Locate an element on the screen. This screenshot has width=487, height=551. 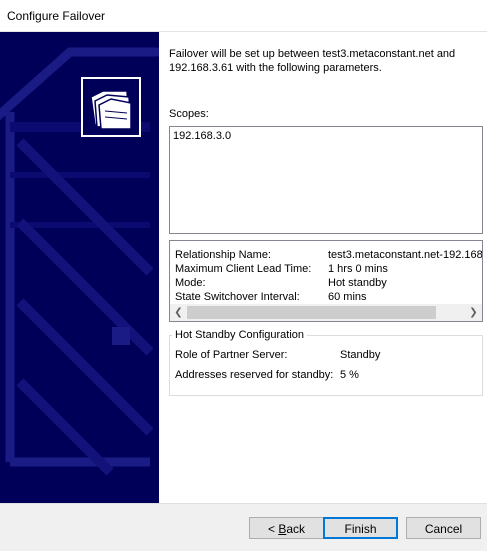
param-label: Relationship Name: is located at coordinates (223, 255).